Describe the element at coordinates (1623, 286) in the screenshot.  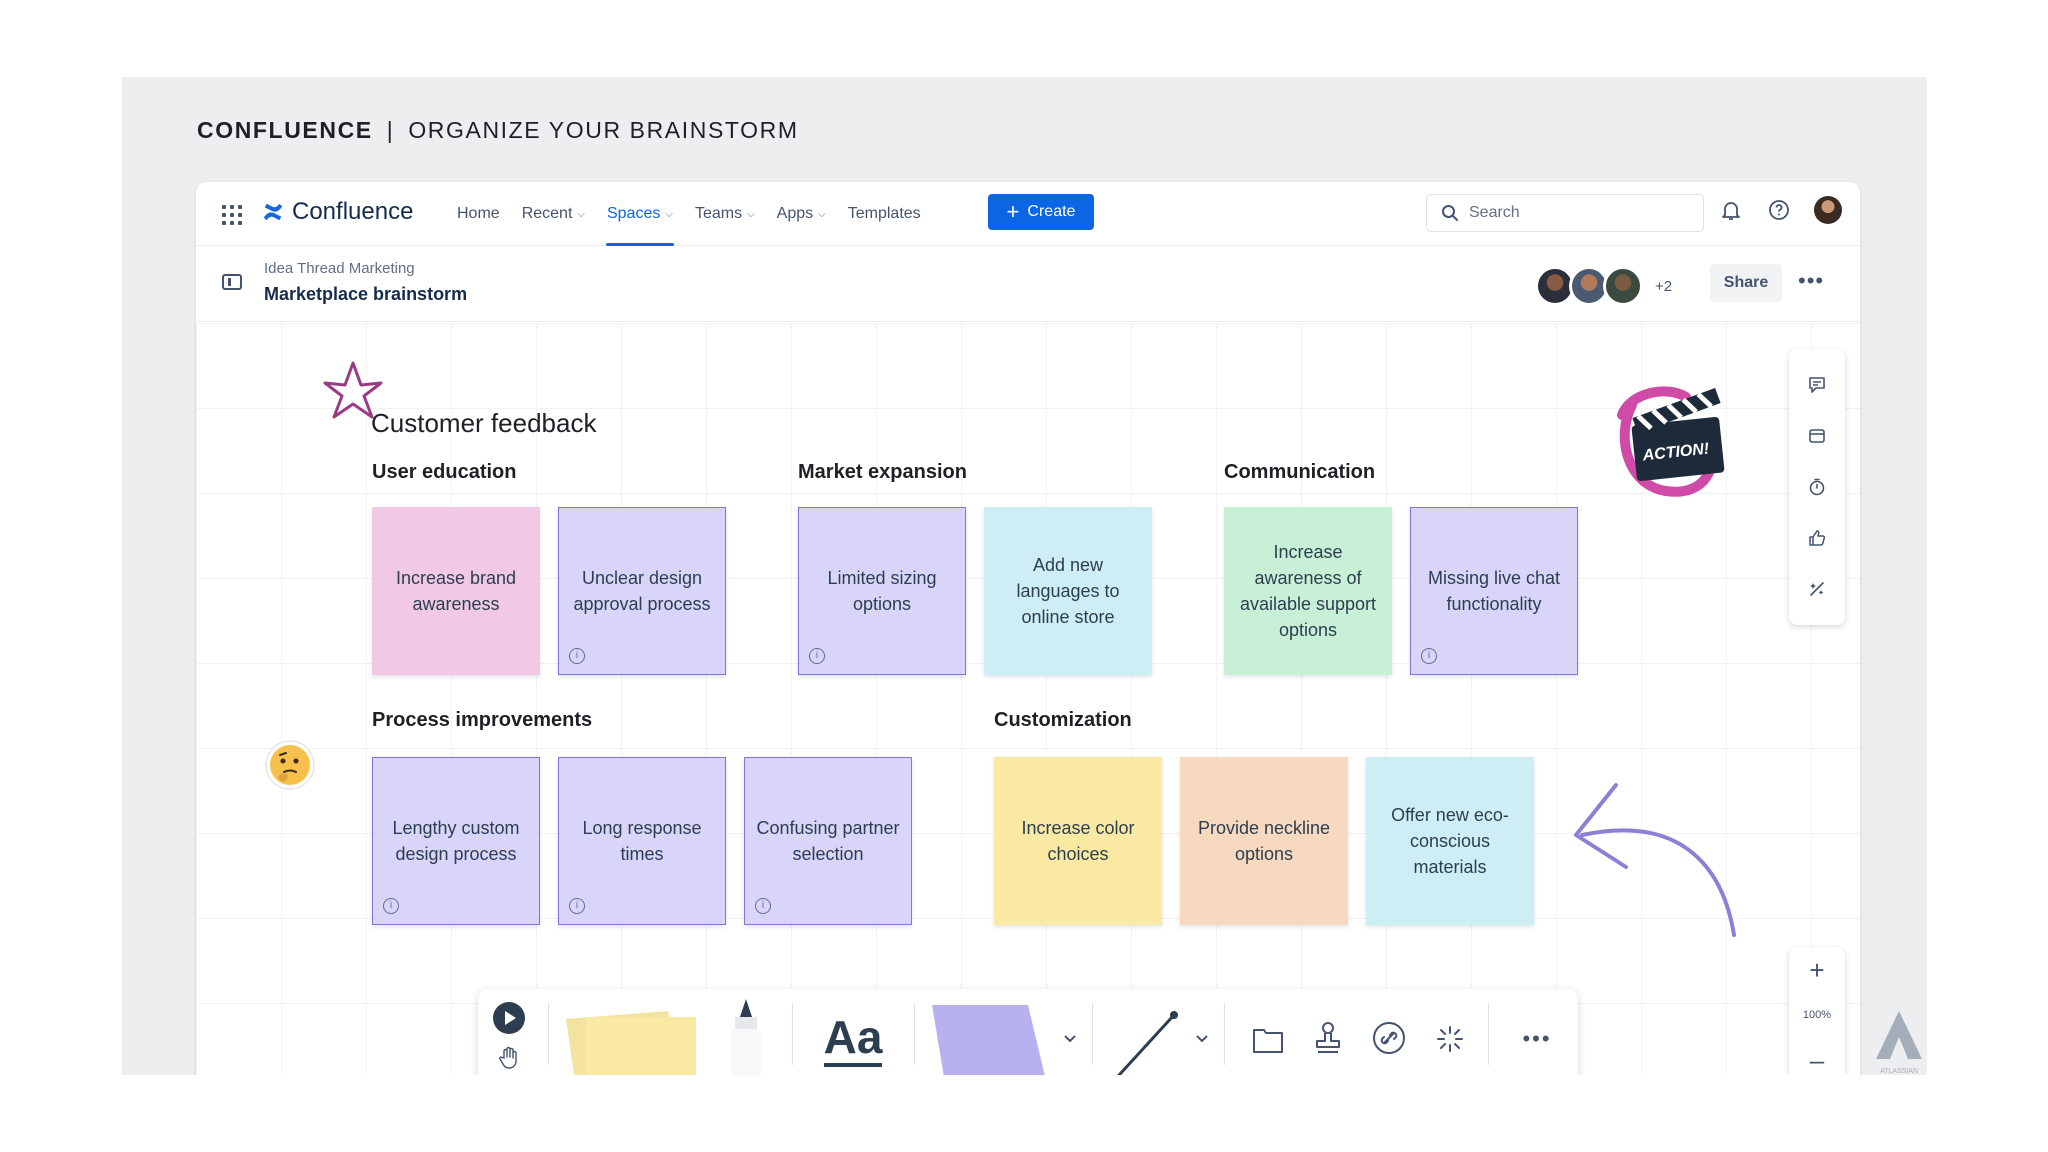
I see `collaborator-avatar` at that location.